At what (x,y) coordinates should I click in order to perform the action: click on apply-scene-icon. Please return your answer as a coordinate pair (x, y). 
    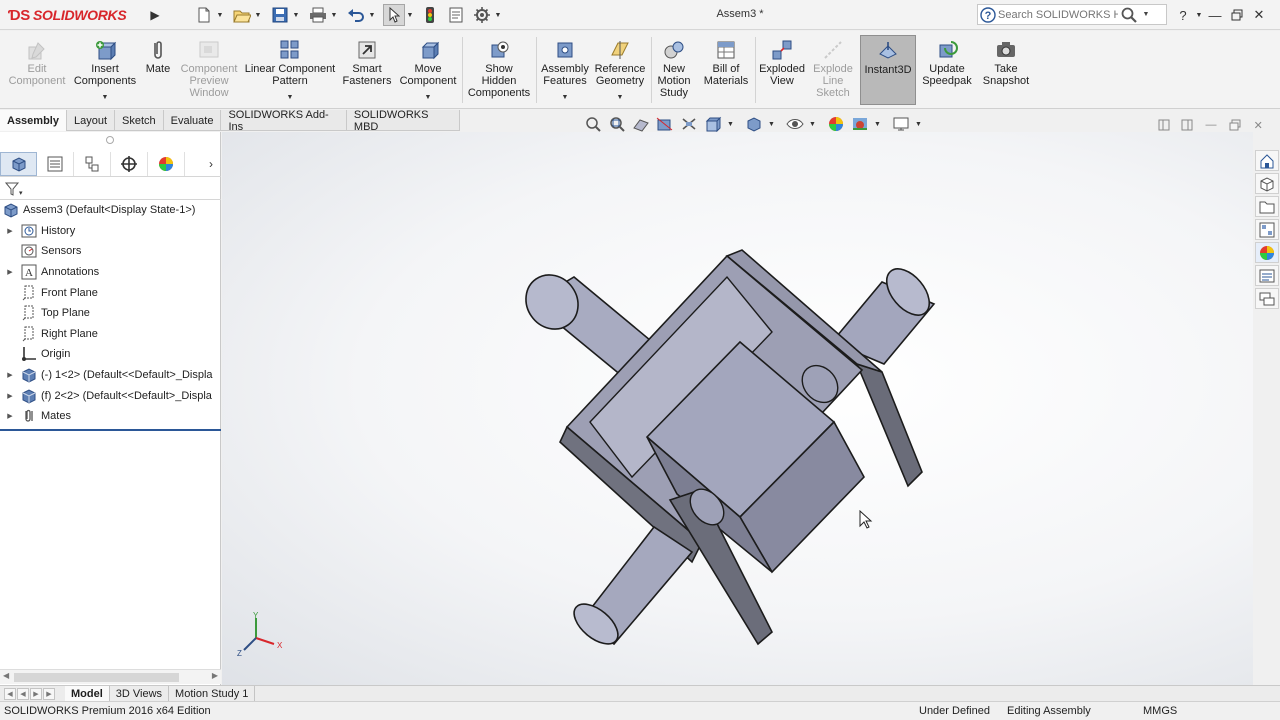
    Looking at the image, I should click on (860, 124).